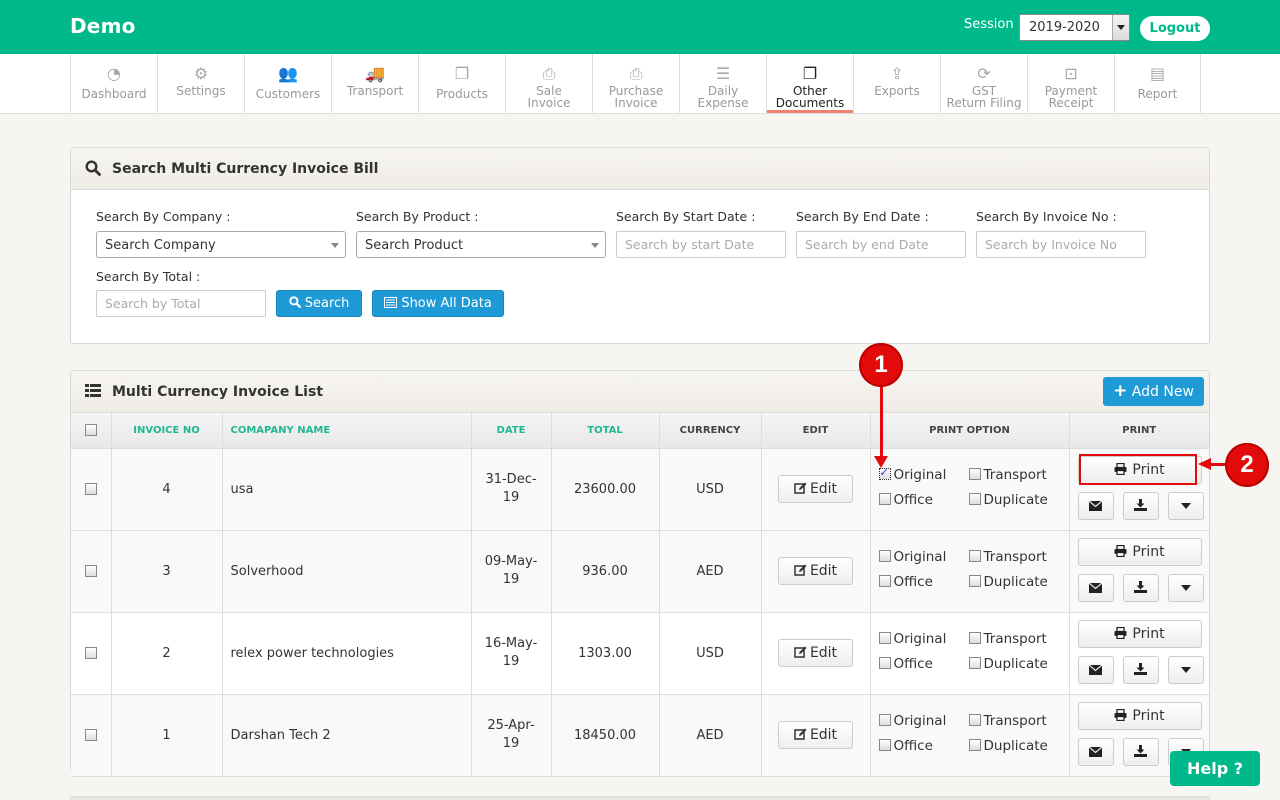  I want to click on logout-button: Logout, so click(1175, 28).